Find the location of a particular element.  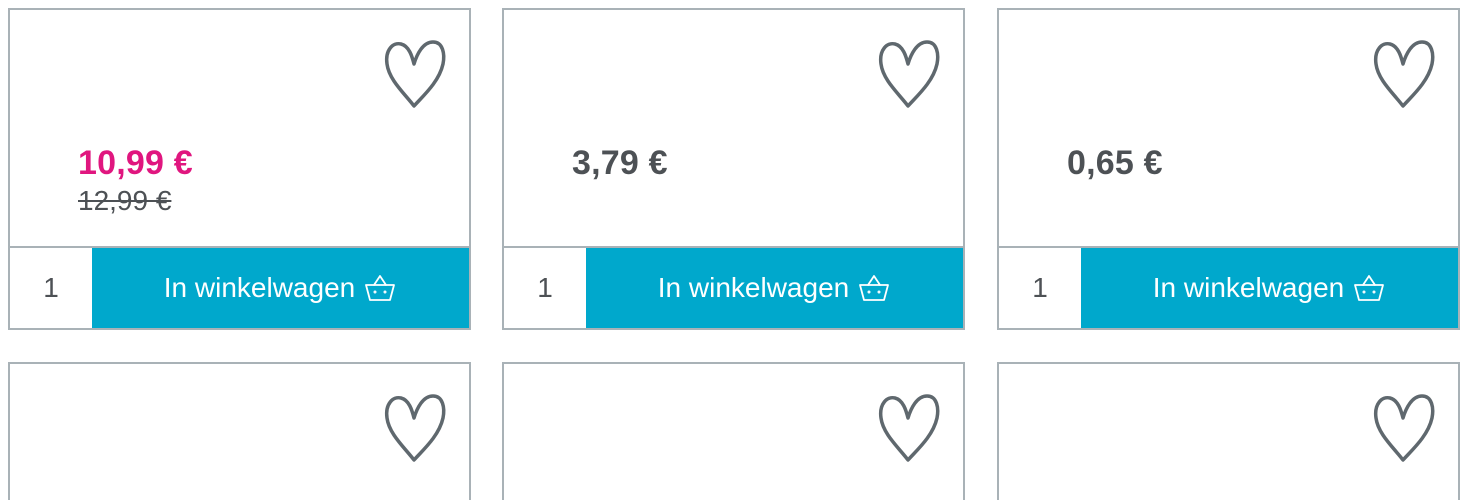

price-box: 0,65 € is located at coordinates (1115, 163).